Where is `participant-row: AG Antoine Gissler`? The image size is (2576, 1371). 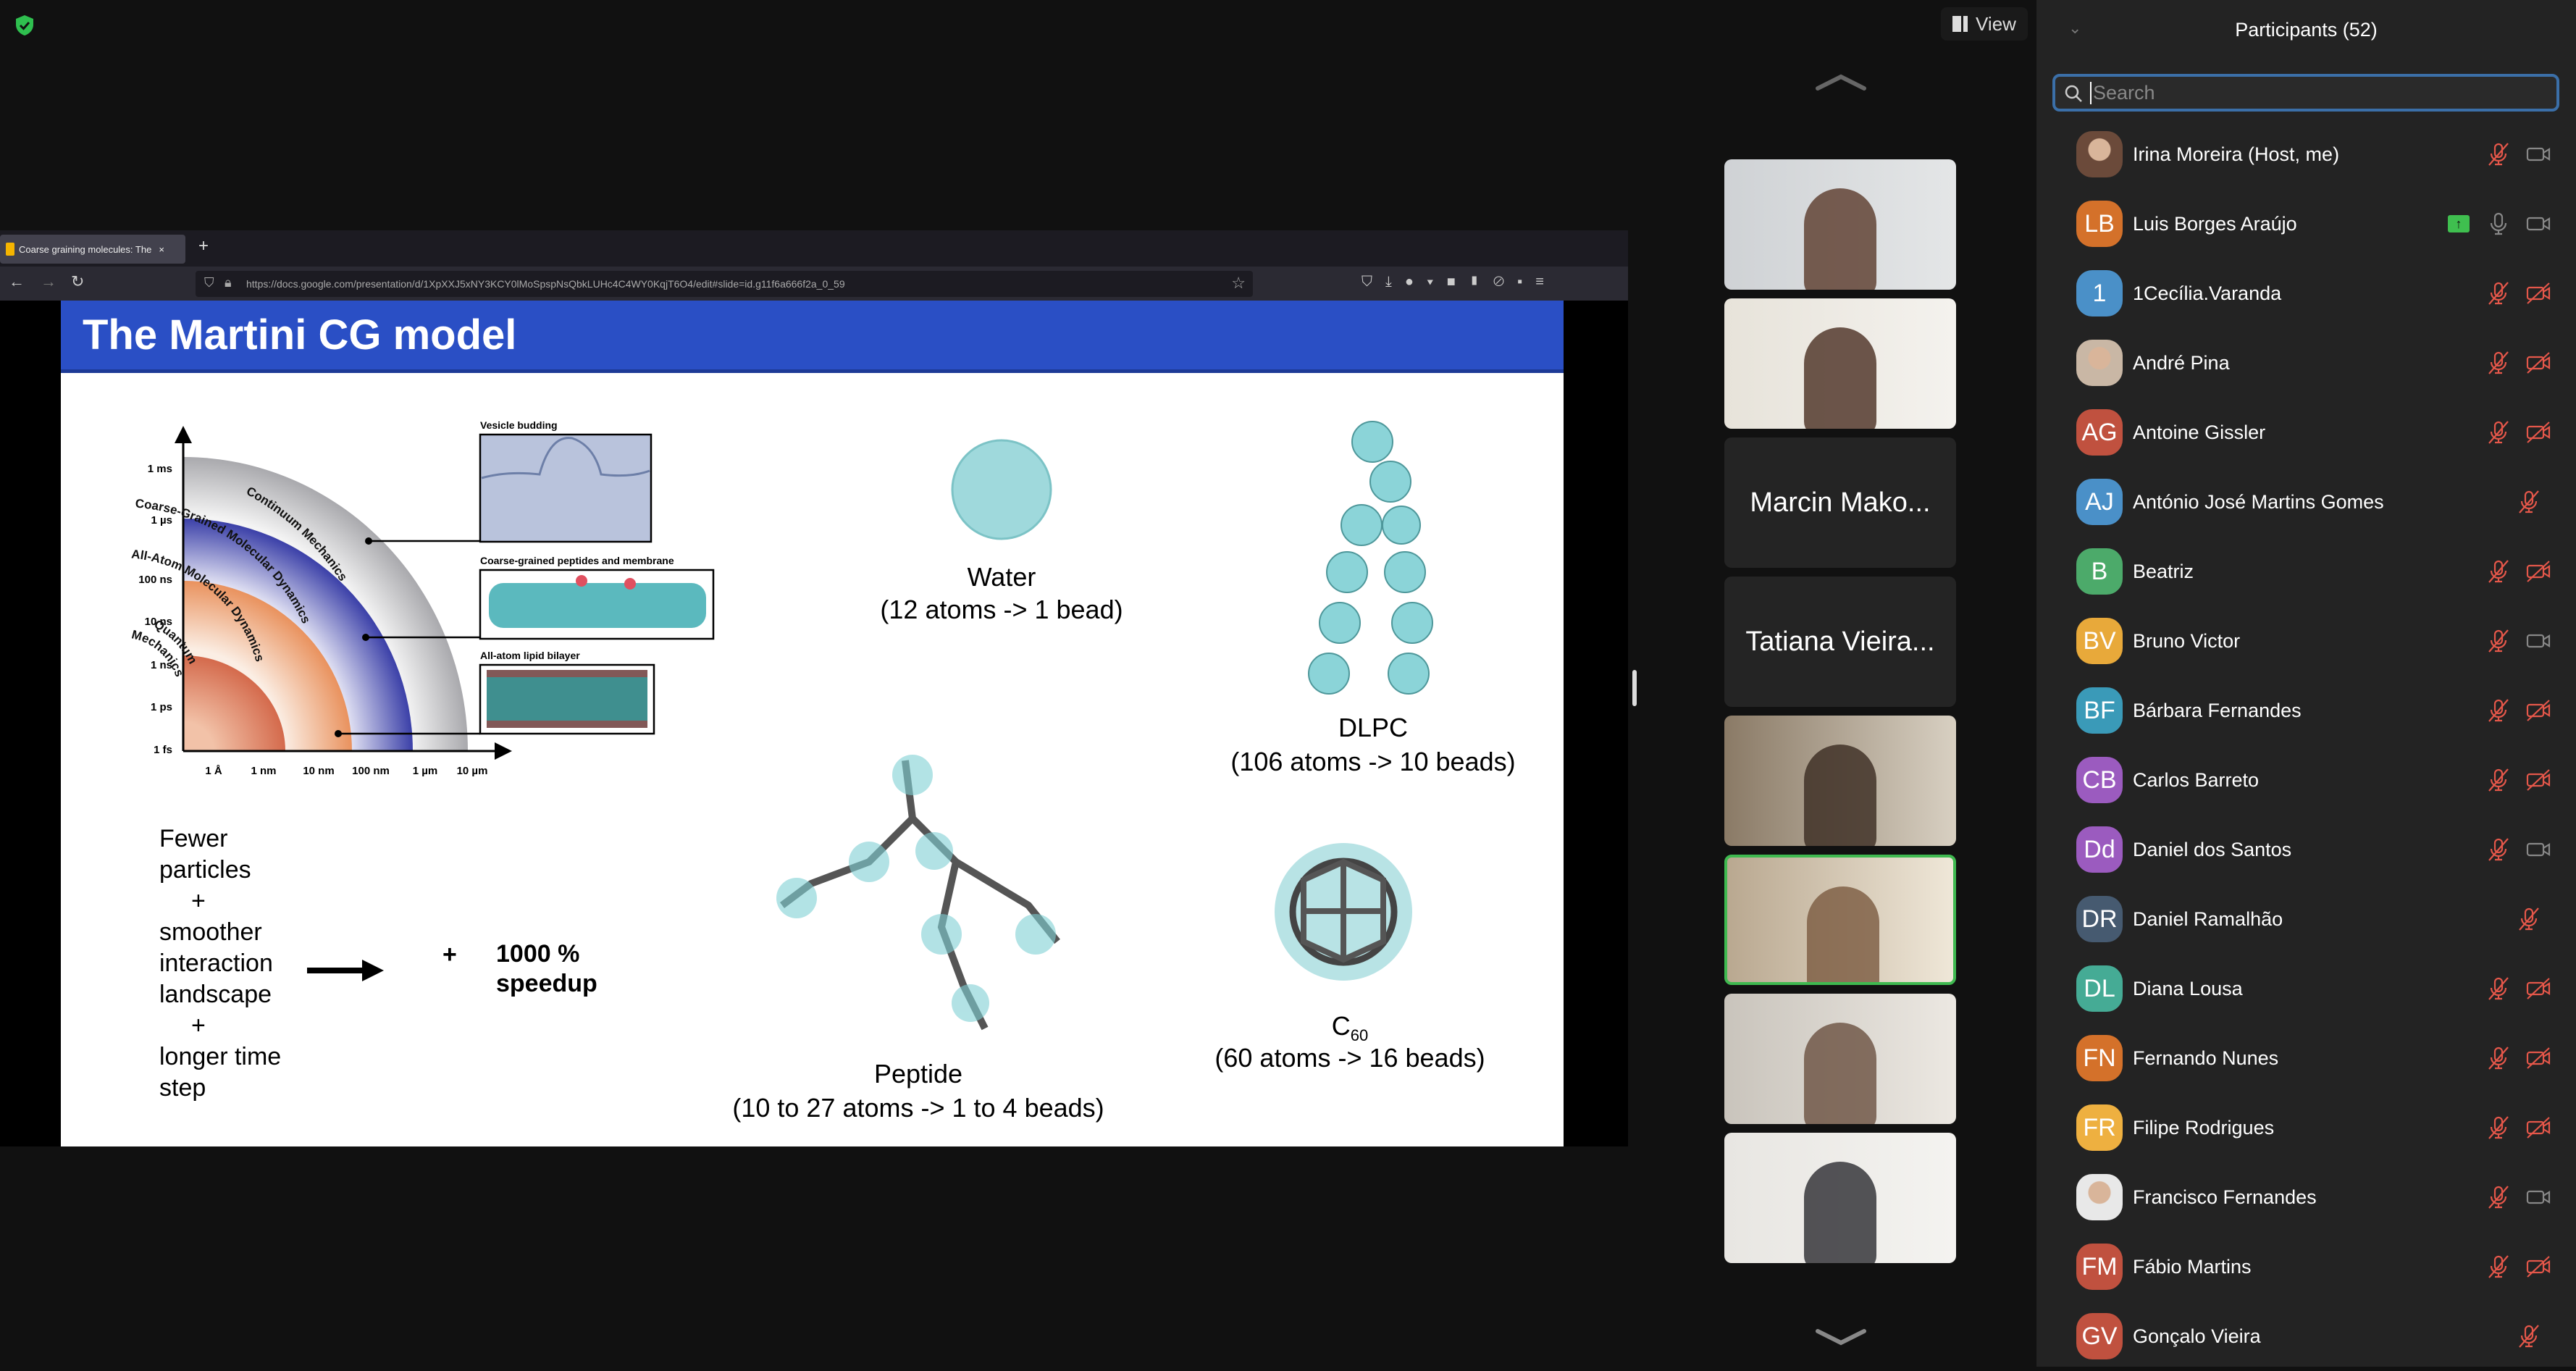 participant-row: AG Antoine Gissler is located at coordinates (2306, 432).